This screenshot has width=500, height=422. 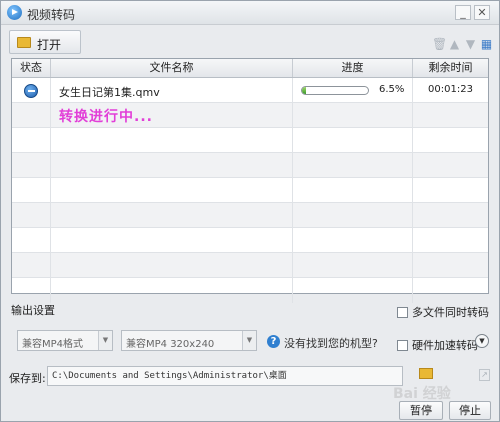 What do you see at coordinates (31, 68) in the screenshot?
I see `column-status: 状态` at bounding box center [31, 68].